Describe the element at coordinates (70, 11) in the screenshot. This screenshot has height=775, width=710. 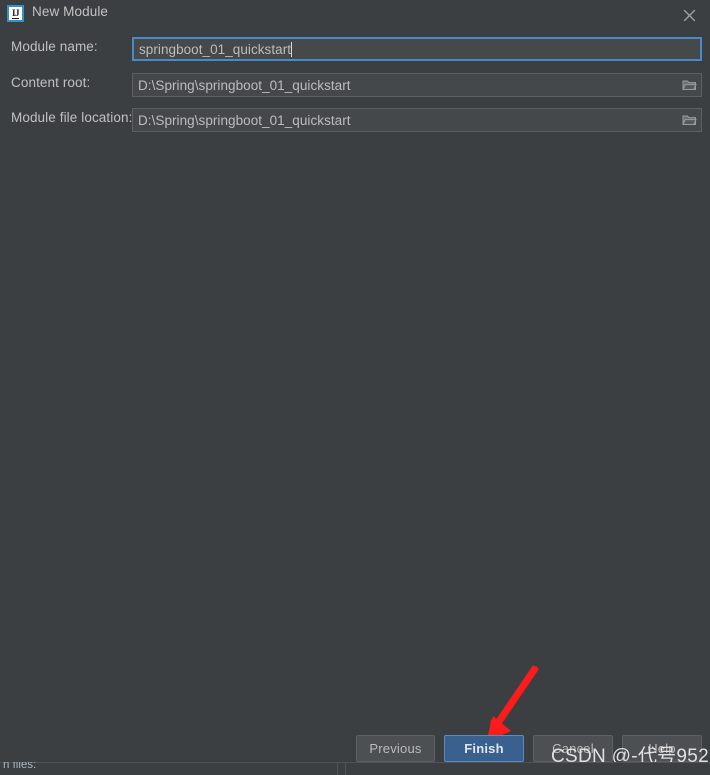
I see `dialog-title: New Module` at that location.